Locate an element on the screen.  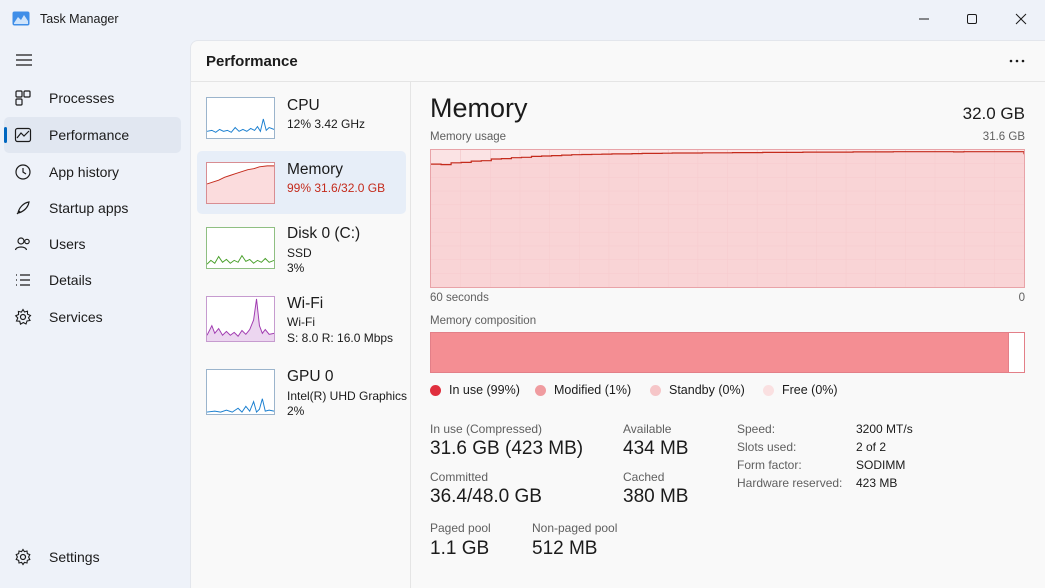
device-item-gpu: GPU 0 Intel(R) UHD Graphics 2% is located at coordinates (302, 393).